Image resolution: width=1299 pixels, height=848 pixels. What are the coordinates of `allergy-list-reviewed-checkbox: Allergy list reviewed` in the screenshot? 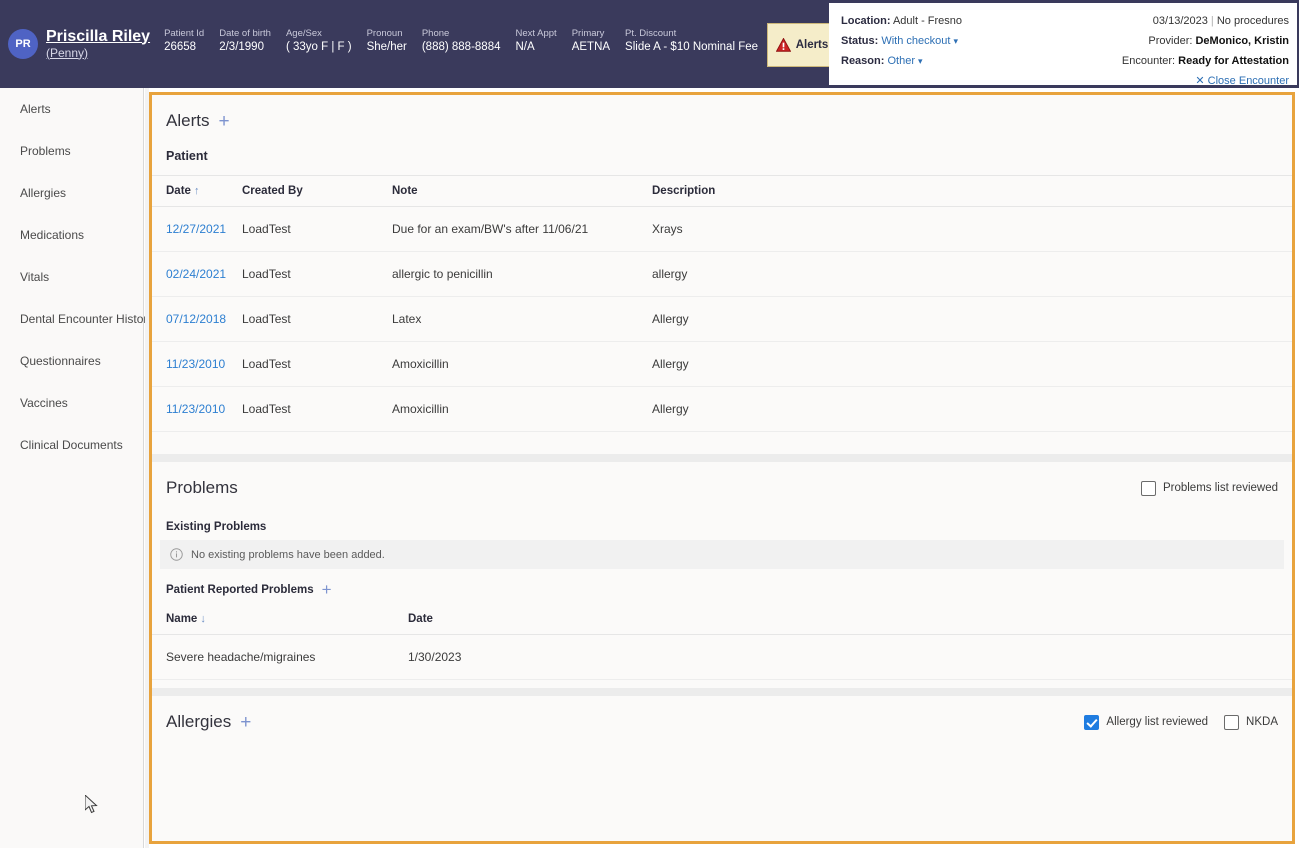 It's located at (1146, 722).